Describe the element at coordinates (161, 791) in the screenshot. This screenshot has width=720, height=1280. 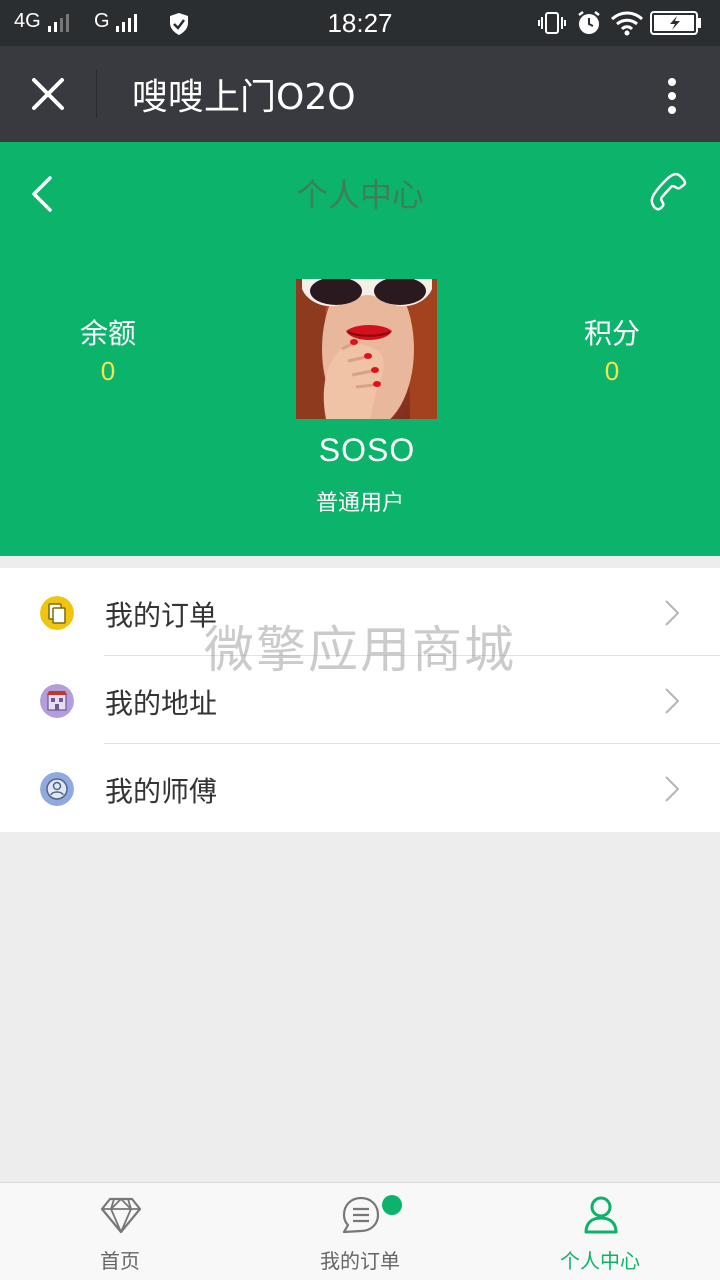
I see `menu-item-label: 我的师傅` at that location.